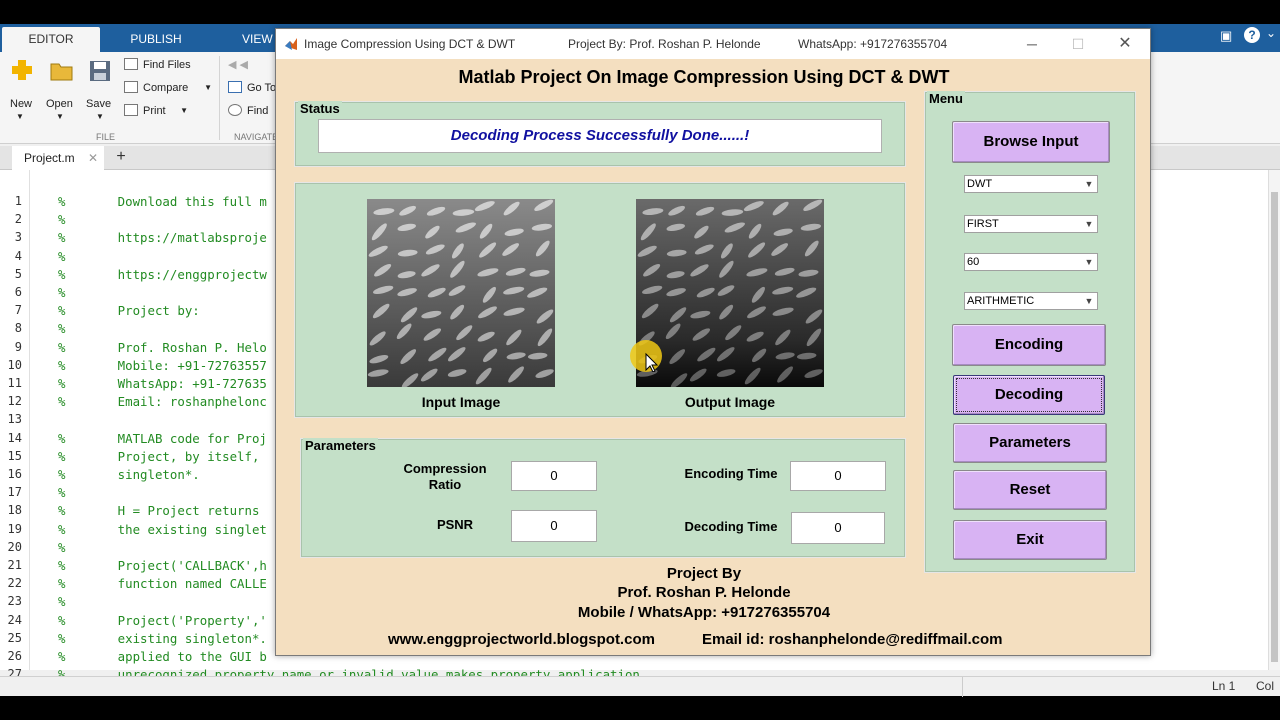 Image resolution: width=1280 pixels, height=720 pixels. Describe the element at coordinates (554, 526) in the screenshot. I see `psnr-field: 0` at that location.